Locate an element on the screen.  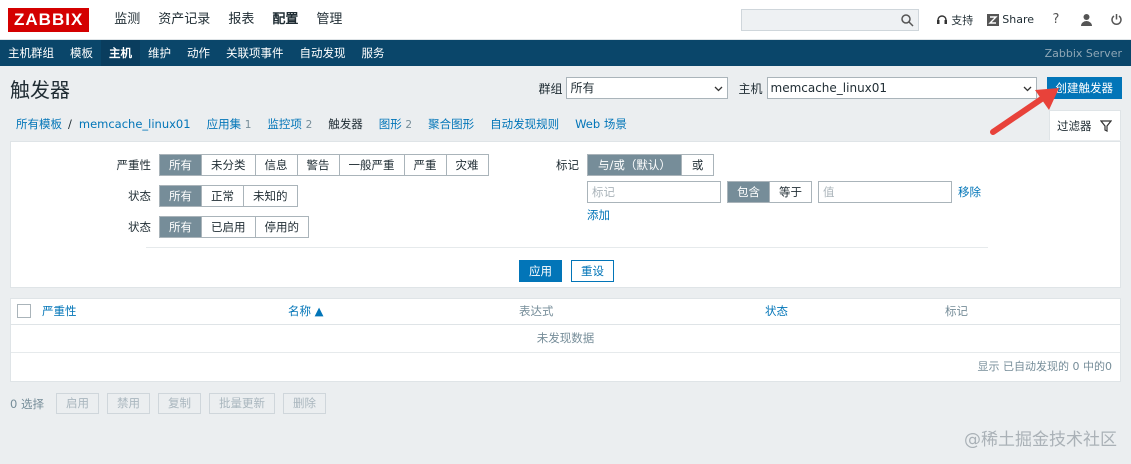
tag-operator-segment: 包含 等于 is located at coordinates (769, 192).